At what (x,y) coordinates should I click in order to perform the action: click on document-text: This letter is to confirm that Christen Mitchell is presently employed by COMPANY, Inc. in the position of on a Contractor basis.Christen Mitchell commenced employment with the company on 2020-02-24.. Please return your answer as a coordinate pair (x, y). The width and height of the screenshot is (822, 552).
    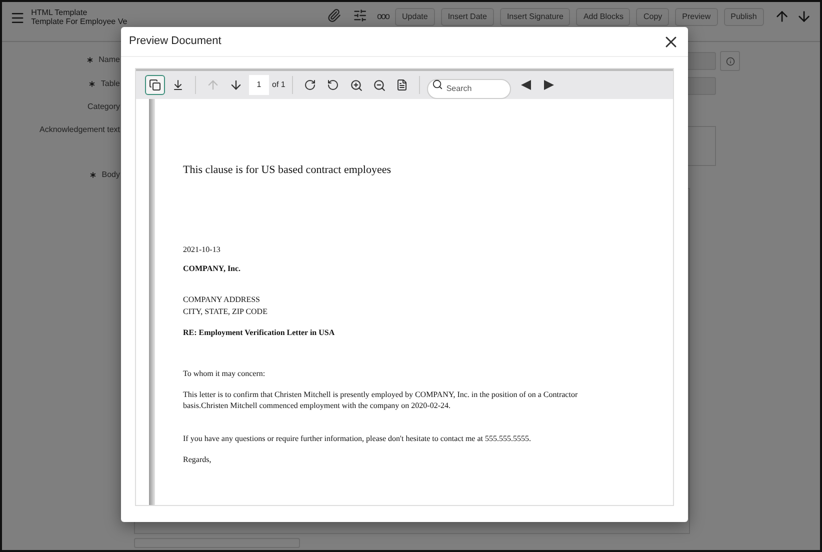
    Looking at the image, I should click on (381, 400).